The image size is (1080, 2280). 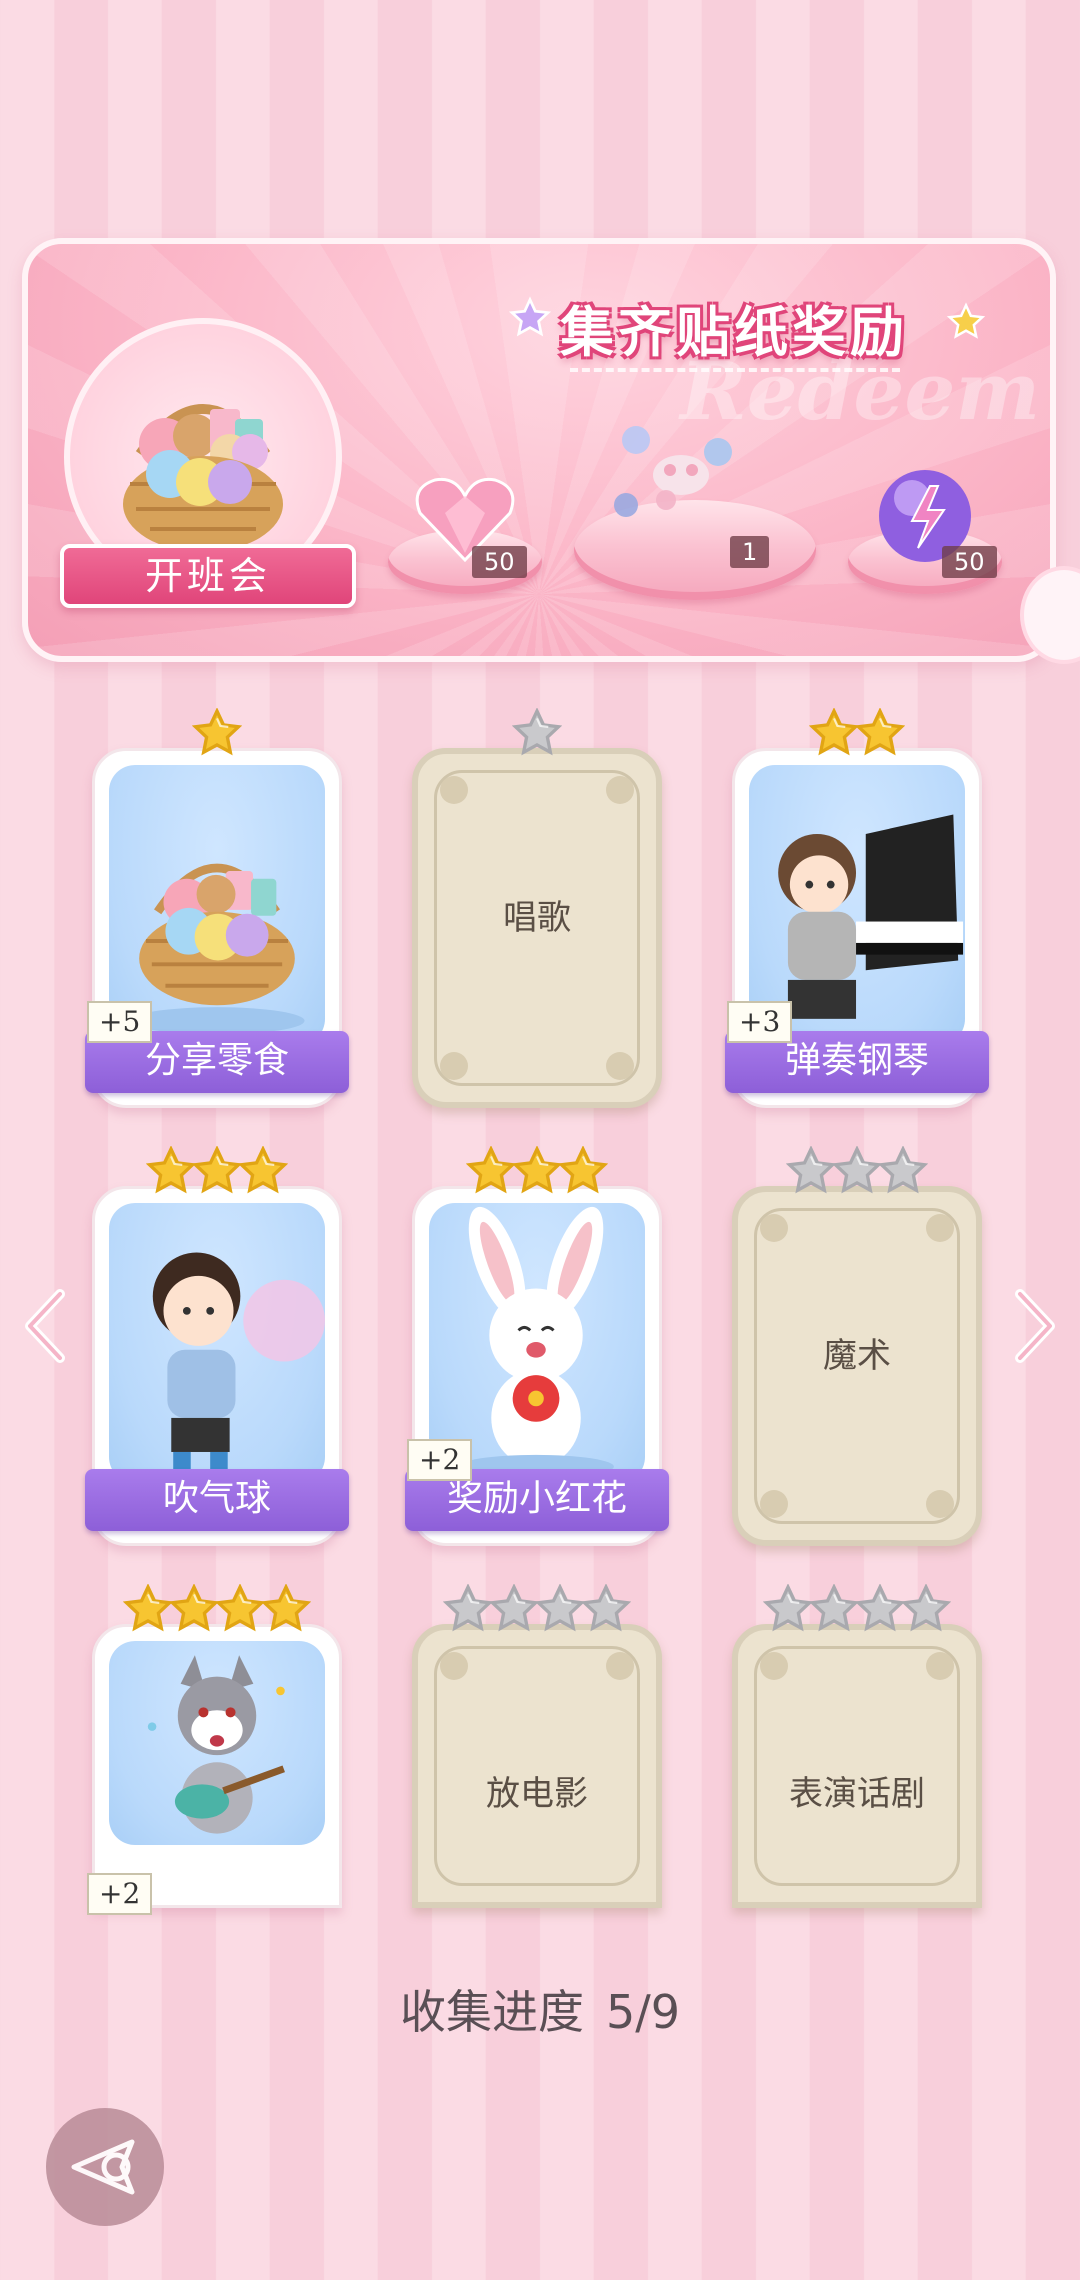 I want to click on bonus-tag: +3, so click(x=760, y=1022).